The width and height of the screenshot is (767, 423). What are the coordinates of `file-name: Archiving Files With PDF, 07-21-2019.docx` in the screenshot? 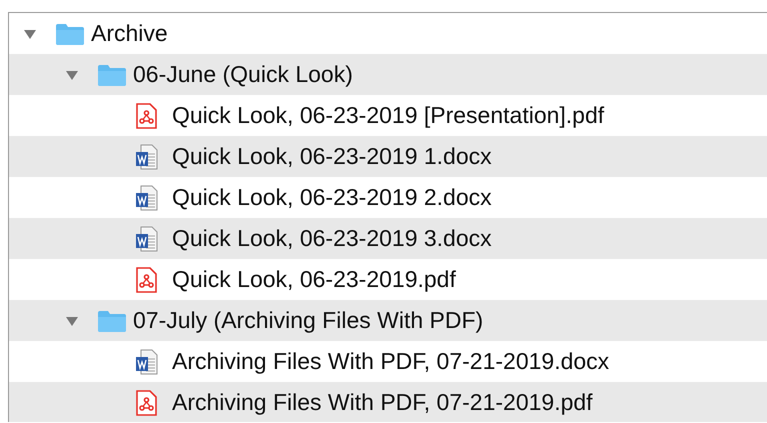 It's located at (391, 361).